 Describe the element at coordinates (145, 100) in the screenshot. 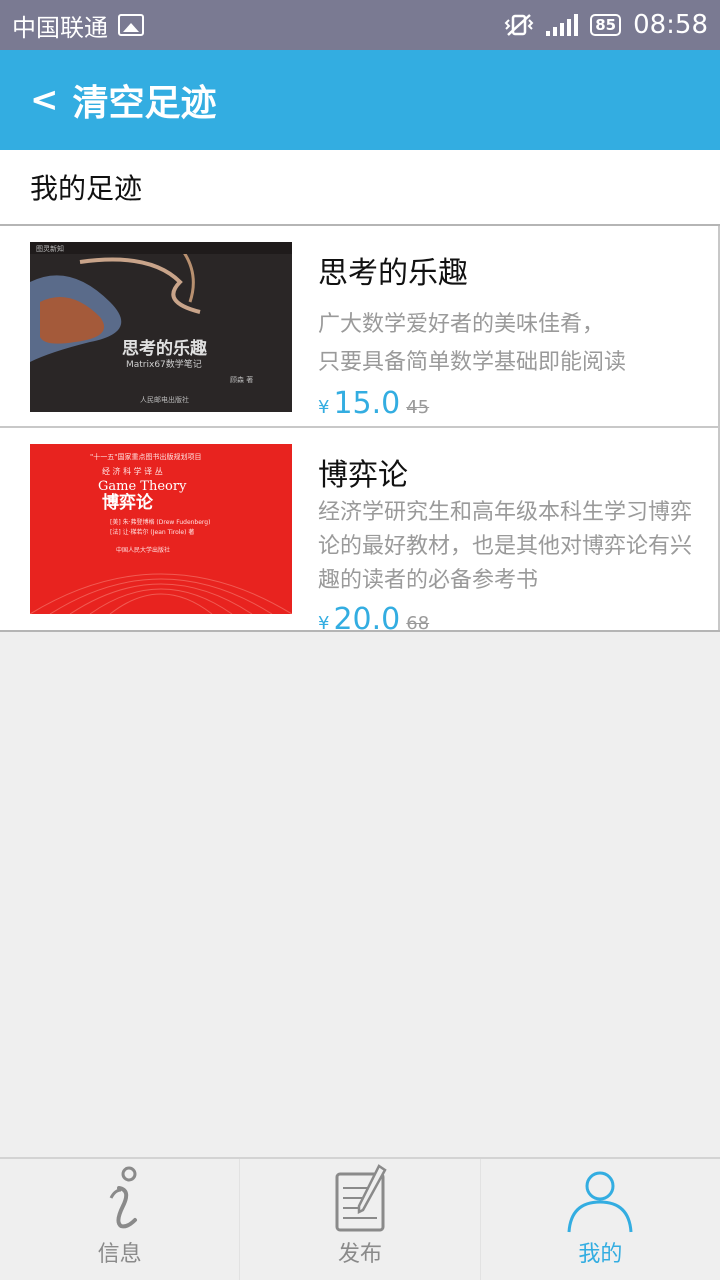

I see `clear-history-title: 清空足迹` at that location.